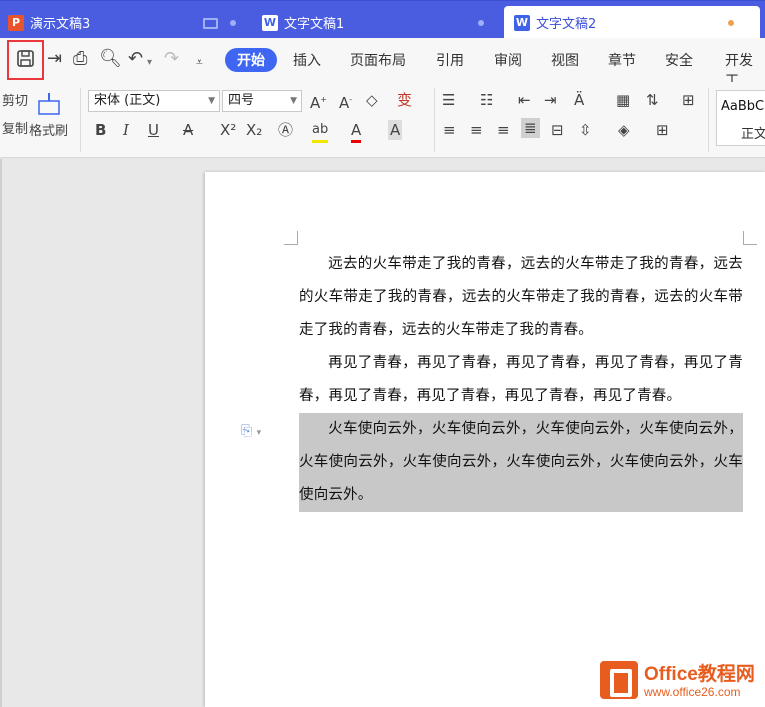 This screenshot has width=765, height=707. Describe the element at coordinates (16, 22) in the screenshot. I see `presentation-file-icon: P` at that location.